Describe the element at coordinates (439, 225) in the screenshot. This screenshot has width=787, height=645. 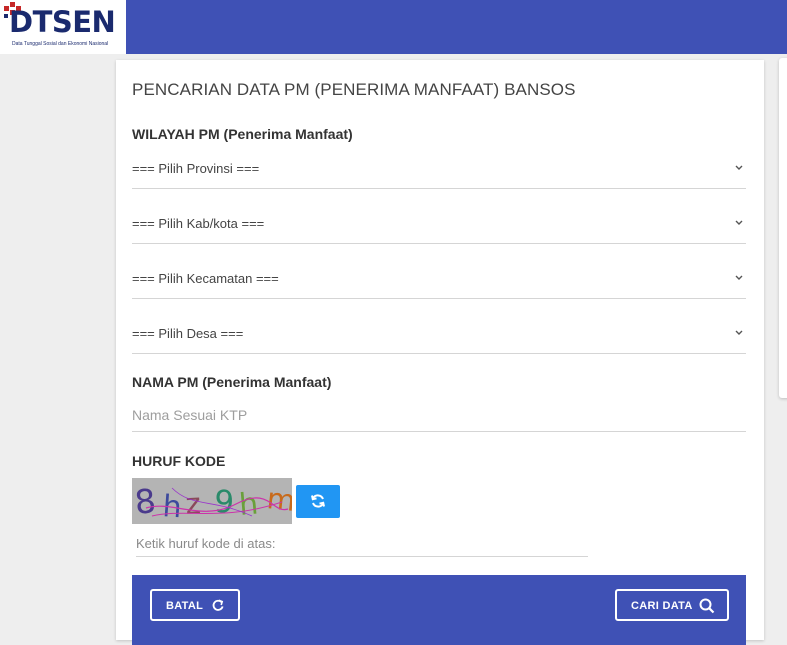
I see `kabkota-select: === Pilih Kab/kota ===` at that location.